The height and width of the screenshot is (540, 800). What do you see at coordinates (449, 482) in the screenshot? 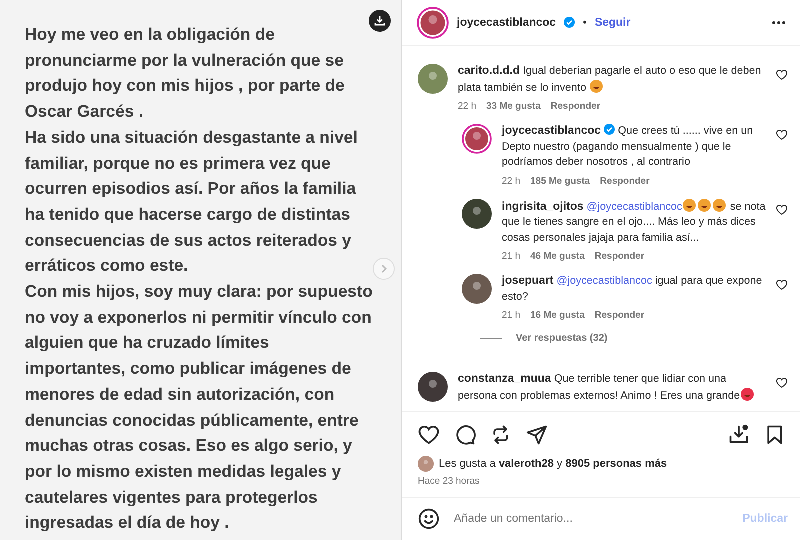
I see `post-time: Hace 23 horas` at bounding box center [449, 482].